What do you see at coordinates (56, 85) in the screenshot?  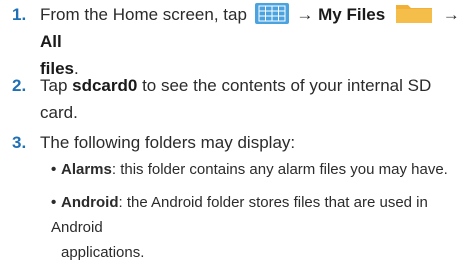 I see `step-lead: Tap` at bounding box center [56, 85].